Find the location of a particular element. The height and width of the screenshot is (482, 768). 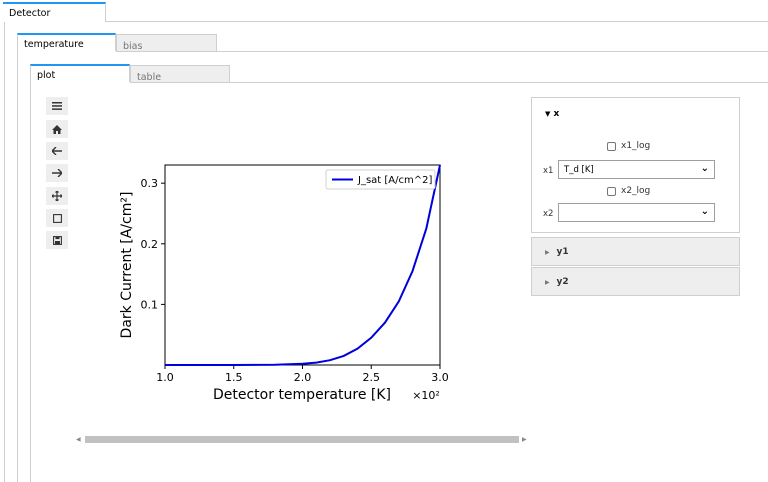

inner-pane-left-border is located at coordinates (30, 282).